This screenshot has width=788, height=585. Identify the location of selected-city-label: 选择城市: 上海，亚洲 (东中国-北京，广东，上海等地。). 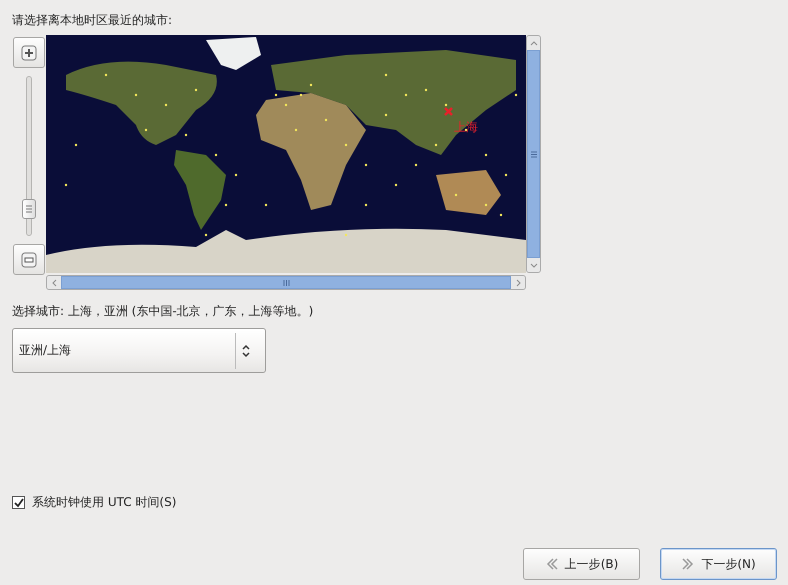
(163, 311).